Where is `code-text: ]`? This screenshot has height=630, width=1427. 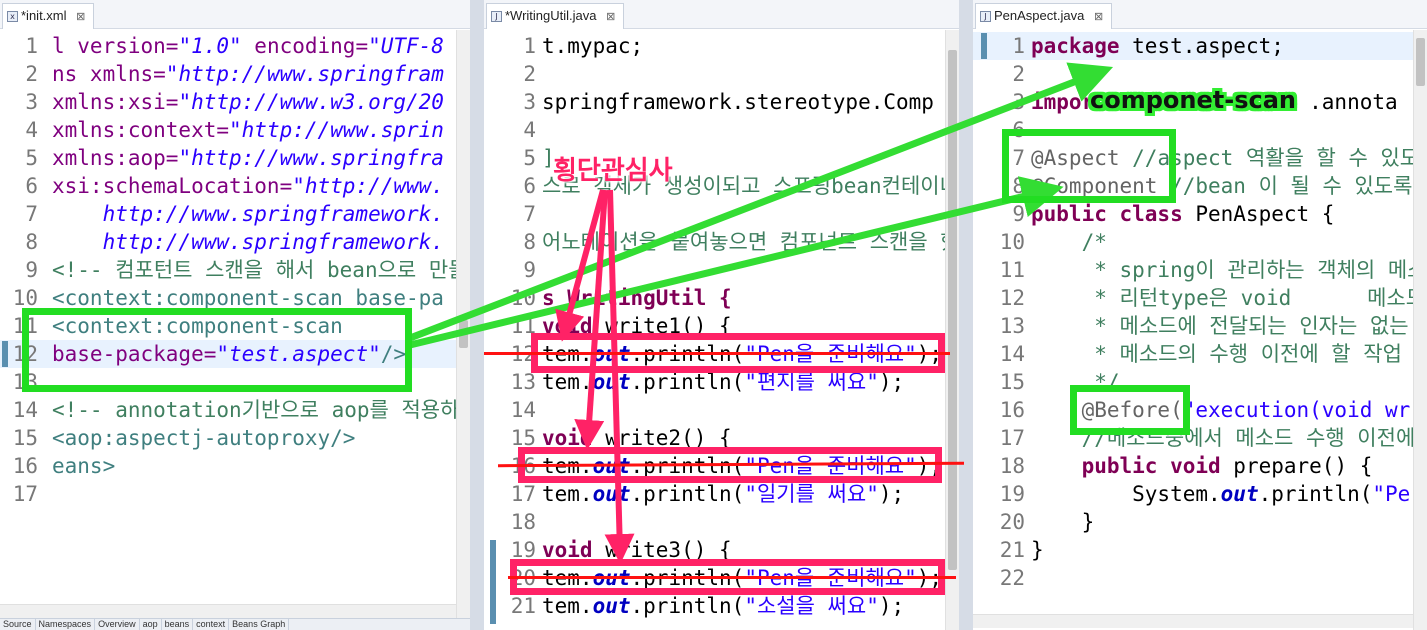
code-text: ] is located at coordinates (548, 158).